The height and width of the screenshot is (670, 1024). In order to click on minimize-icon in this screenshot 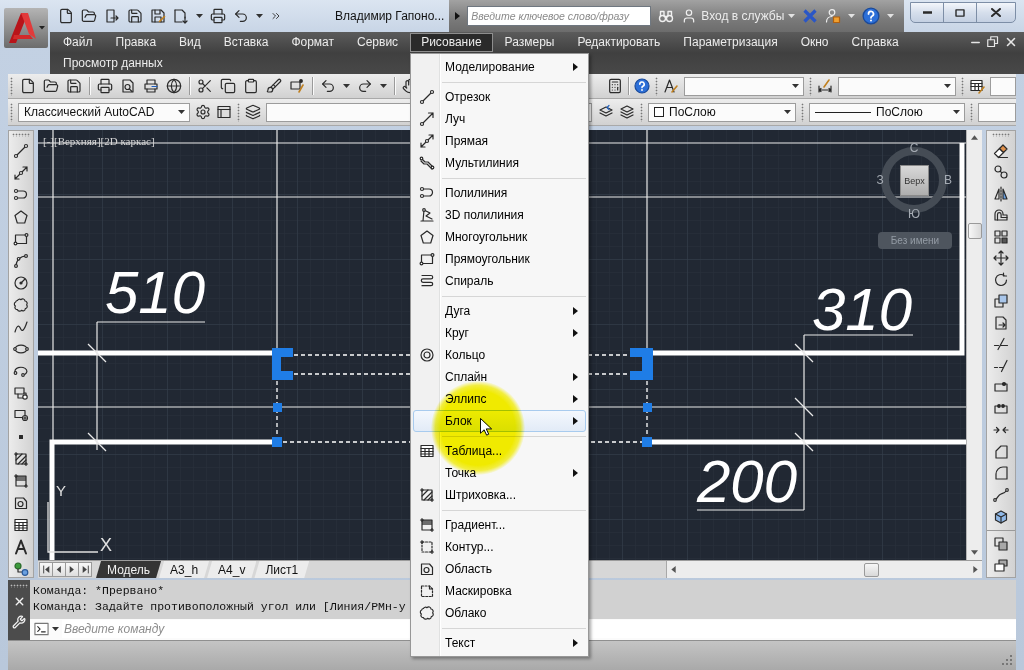, I will do `click(927, 12)`.